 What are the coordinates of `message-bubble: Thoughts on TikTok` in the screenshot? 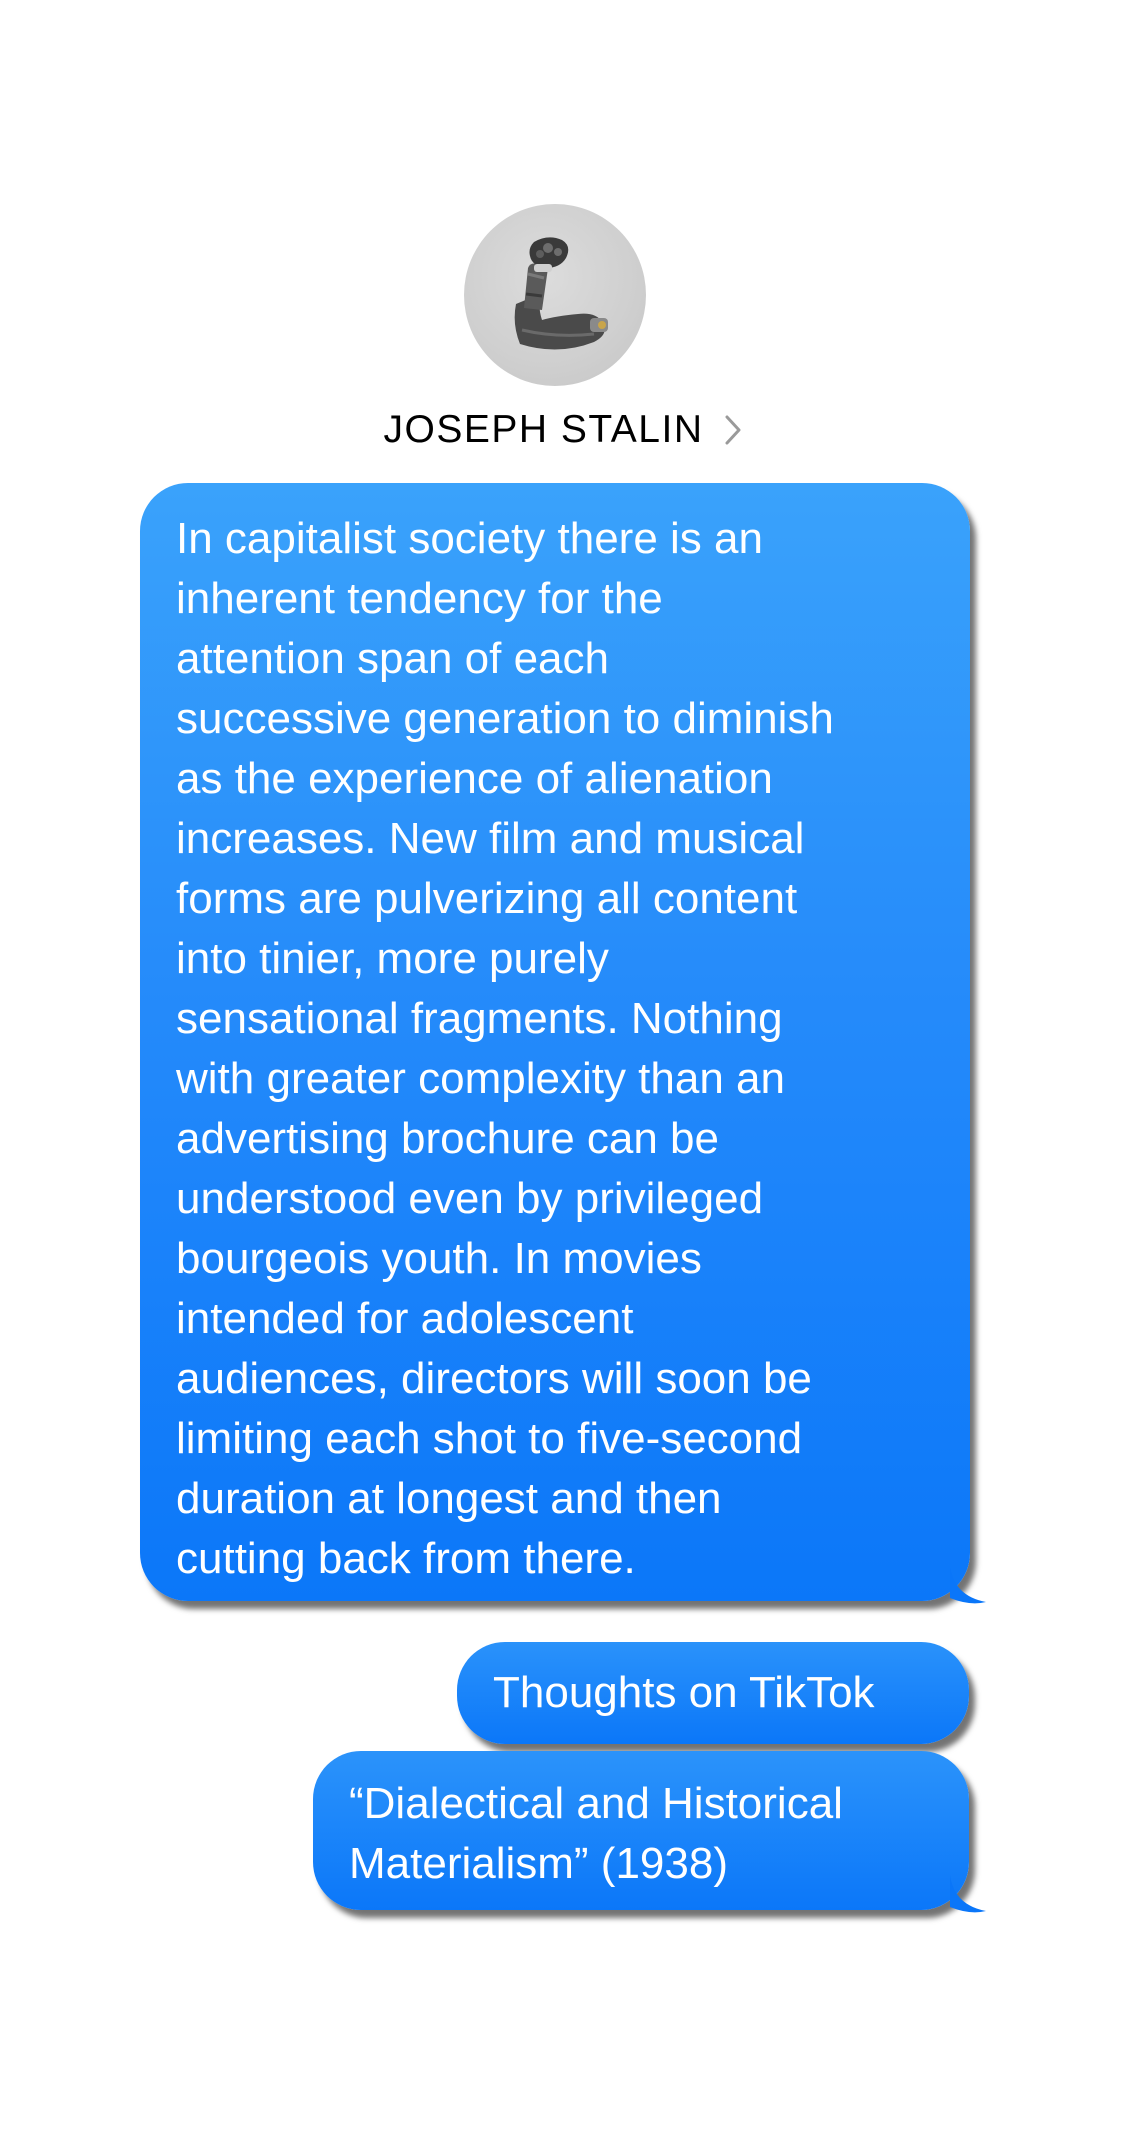 It's located at (713, 1693).